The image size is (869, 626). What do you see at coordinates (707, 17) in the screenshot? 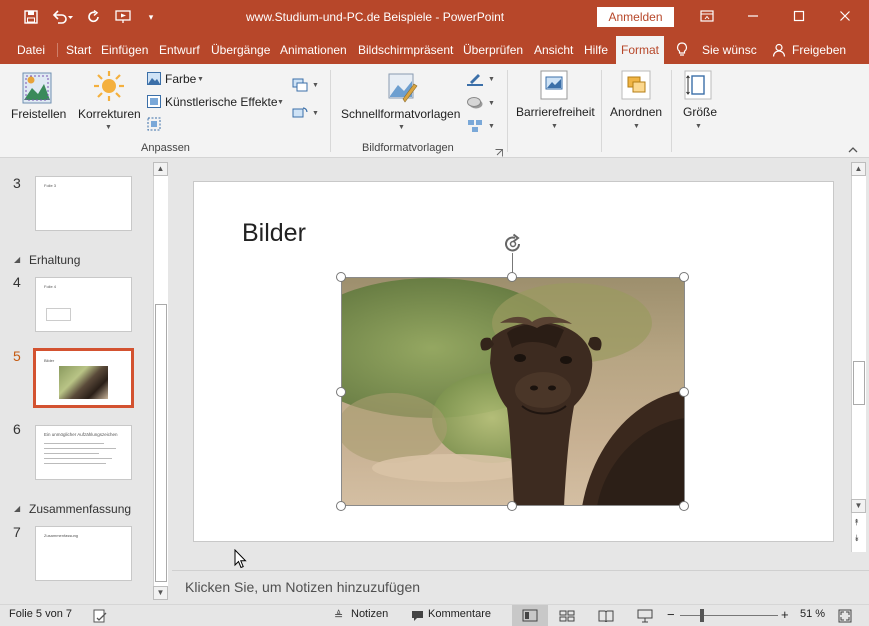
I see `ribbon-display-options-icon` at bounding box center [707, 17].